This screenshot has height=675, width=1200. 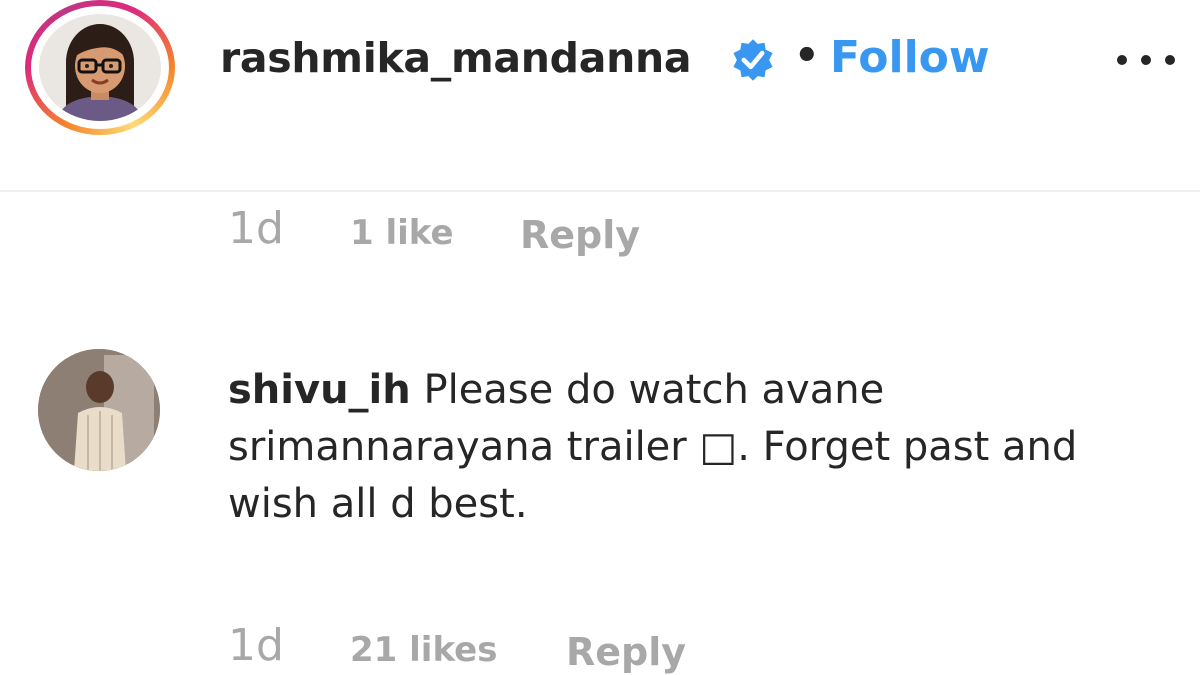 I want to click on comment-reply-button: Reply, so click(x=626, y=652).